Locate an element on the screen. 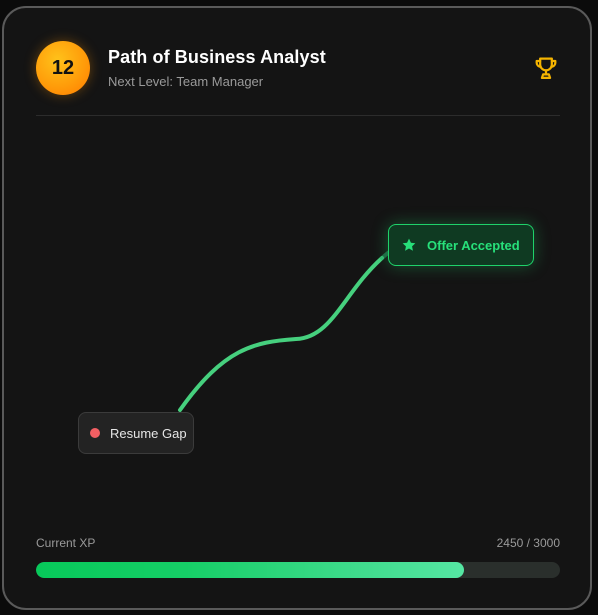 The image size is (598, 615). xp-progress-fill is located at coordinates (250, 570).